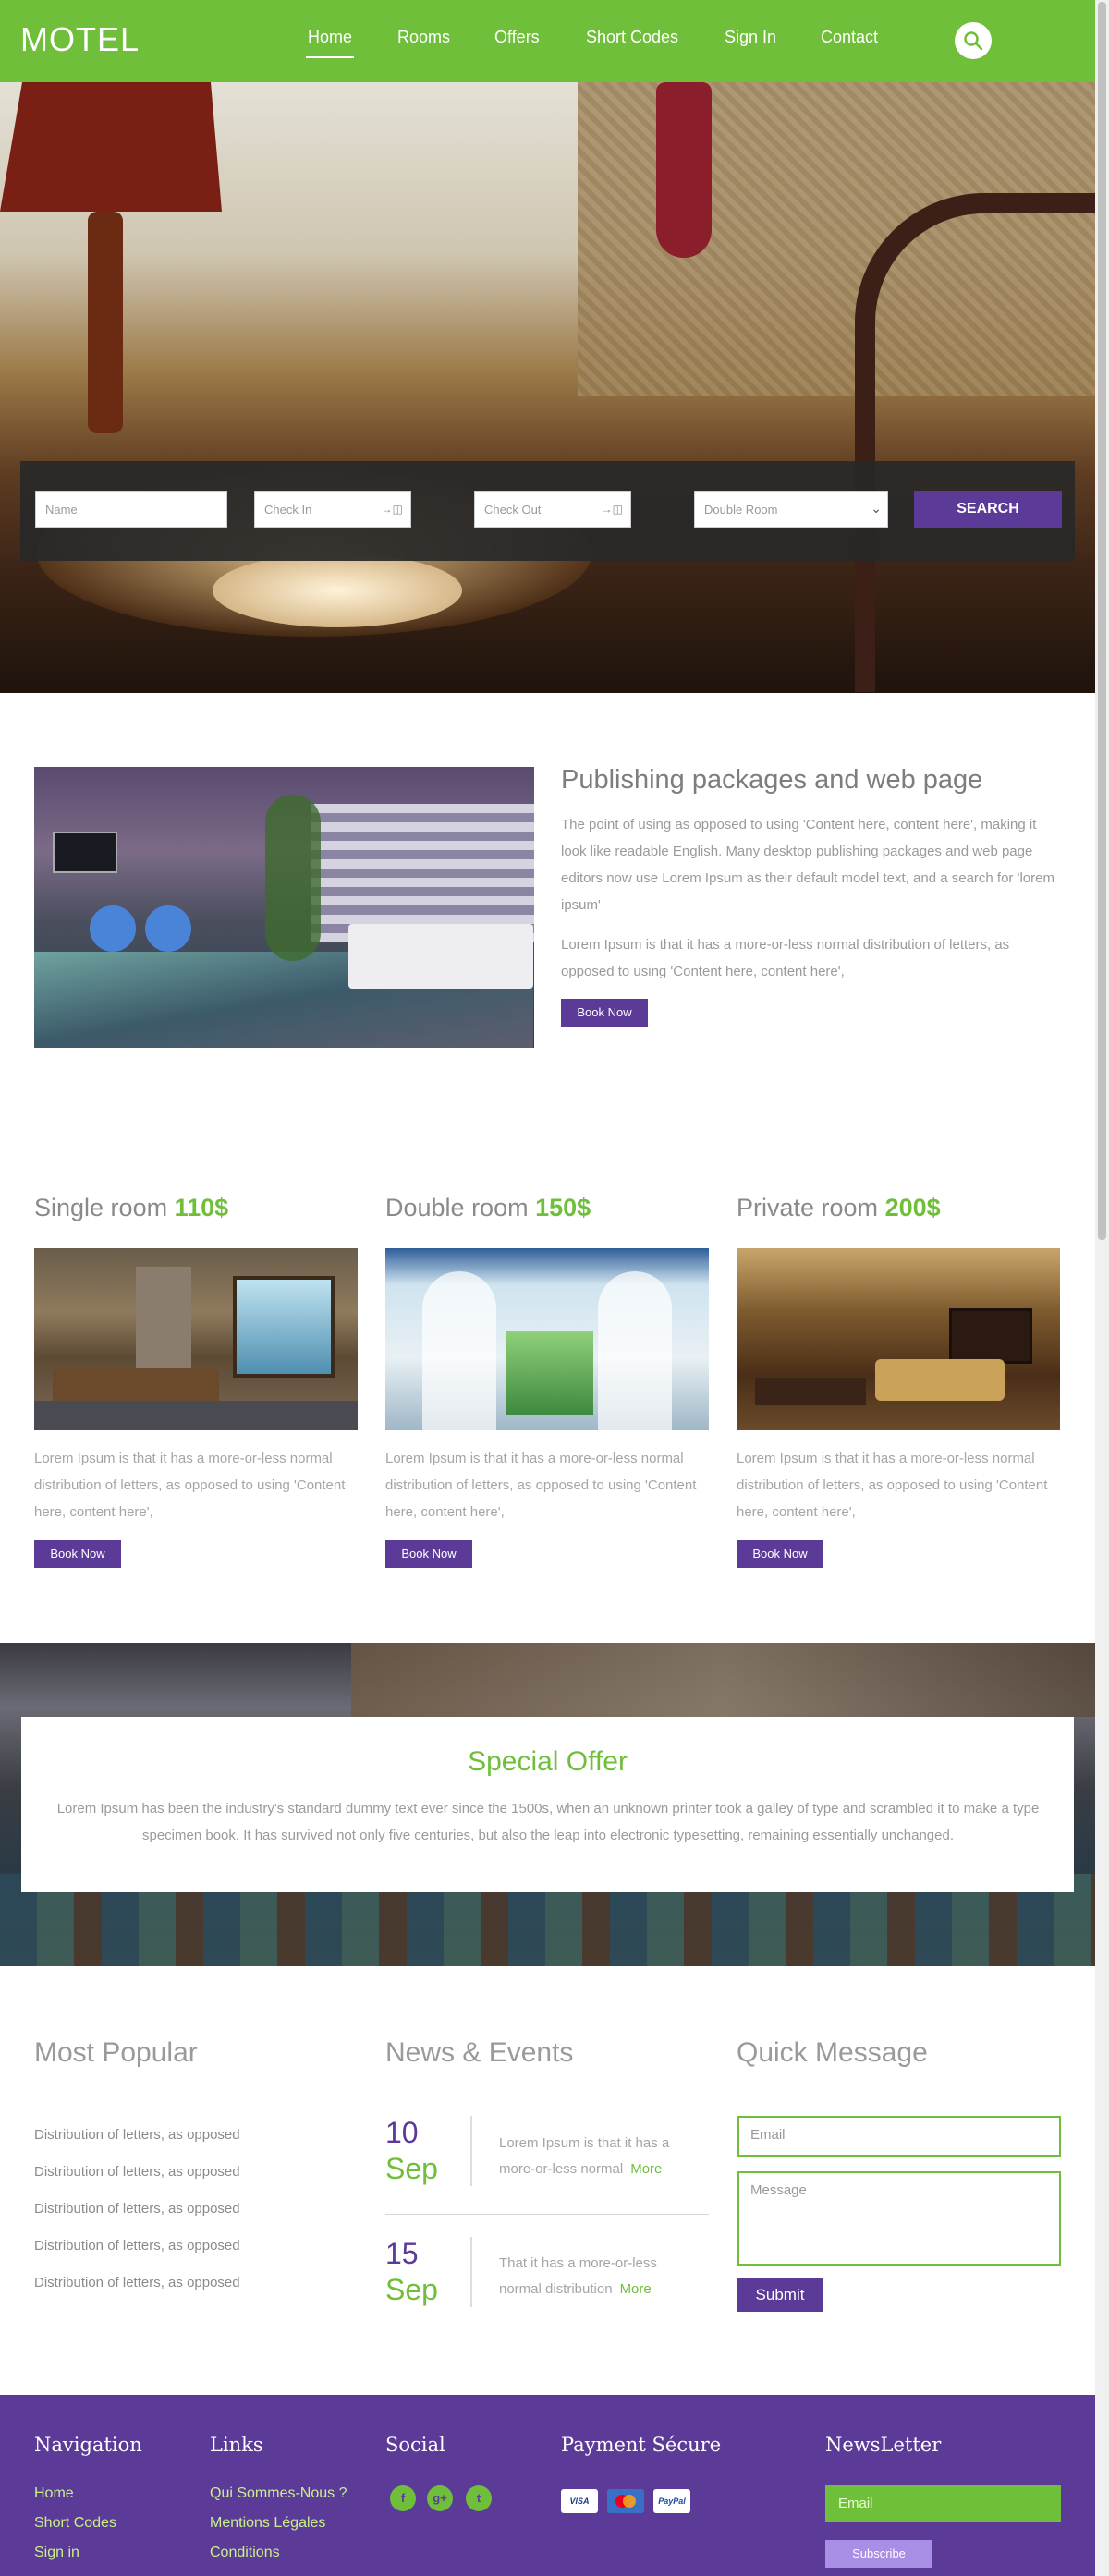 The width and height of the screenshot is (1109, 2576). I want to click on search-icon, so click(973, 41).